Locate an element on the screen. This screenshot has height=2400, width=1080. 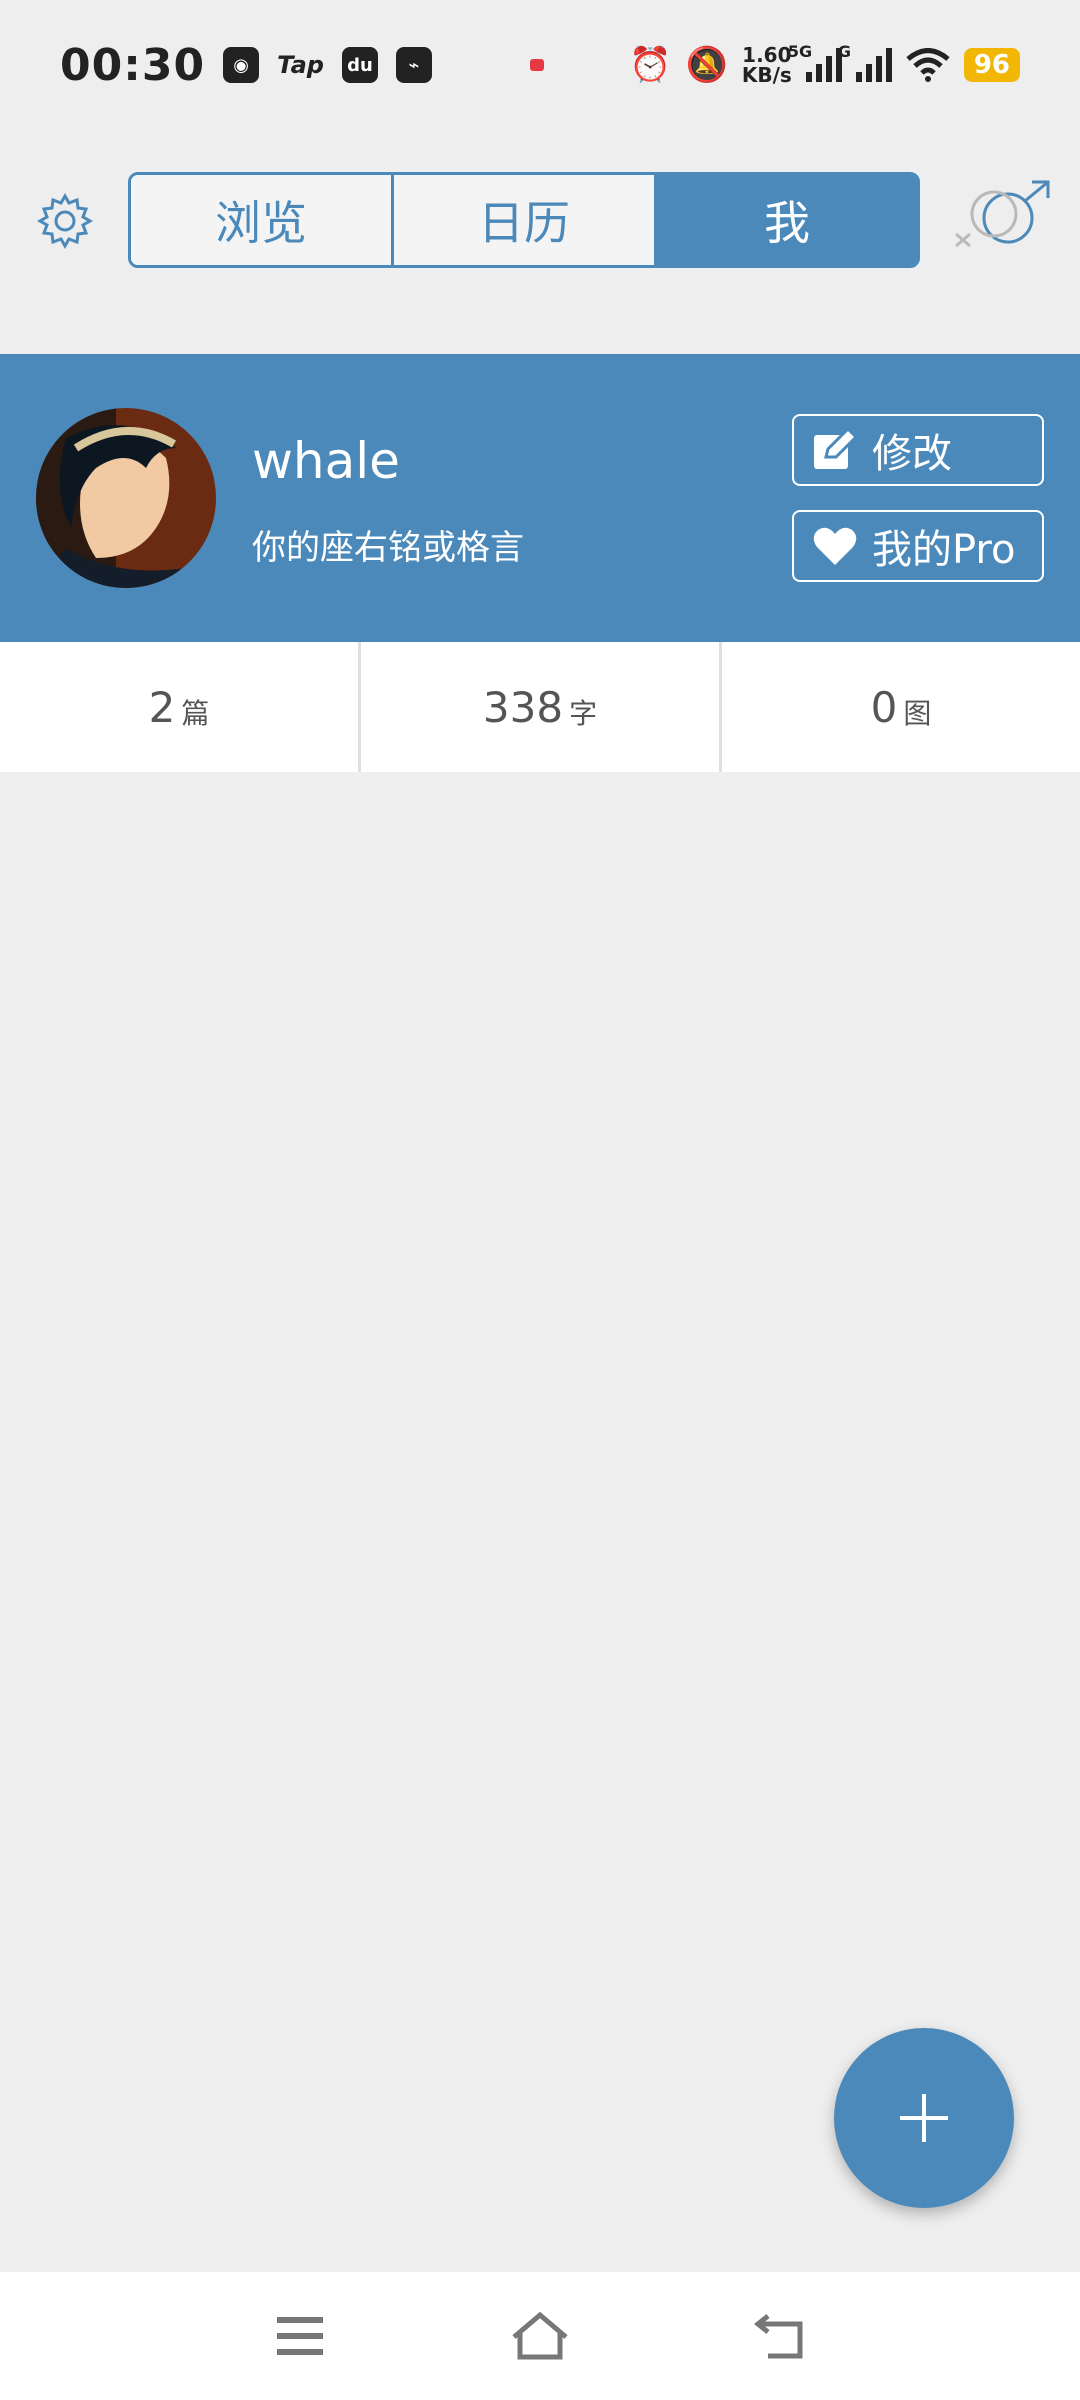
settings-button is located at coordinates (65, 221).